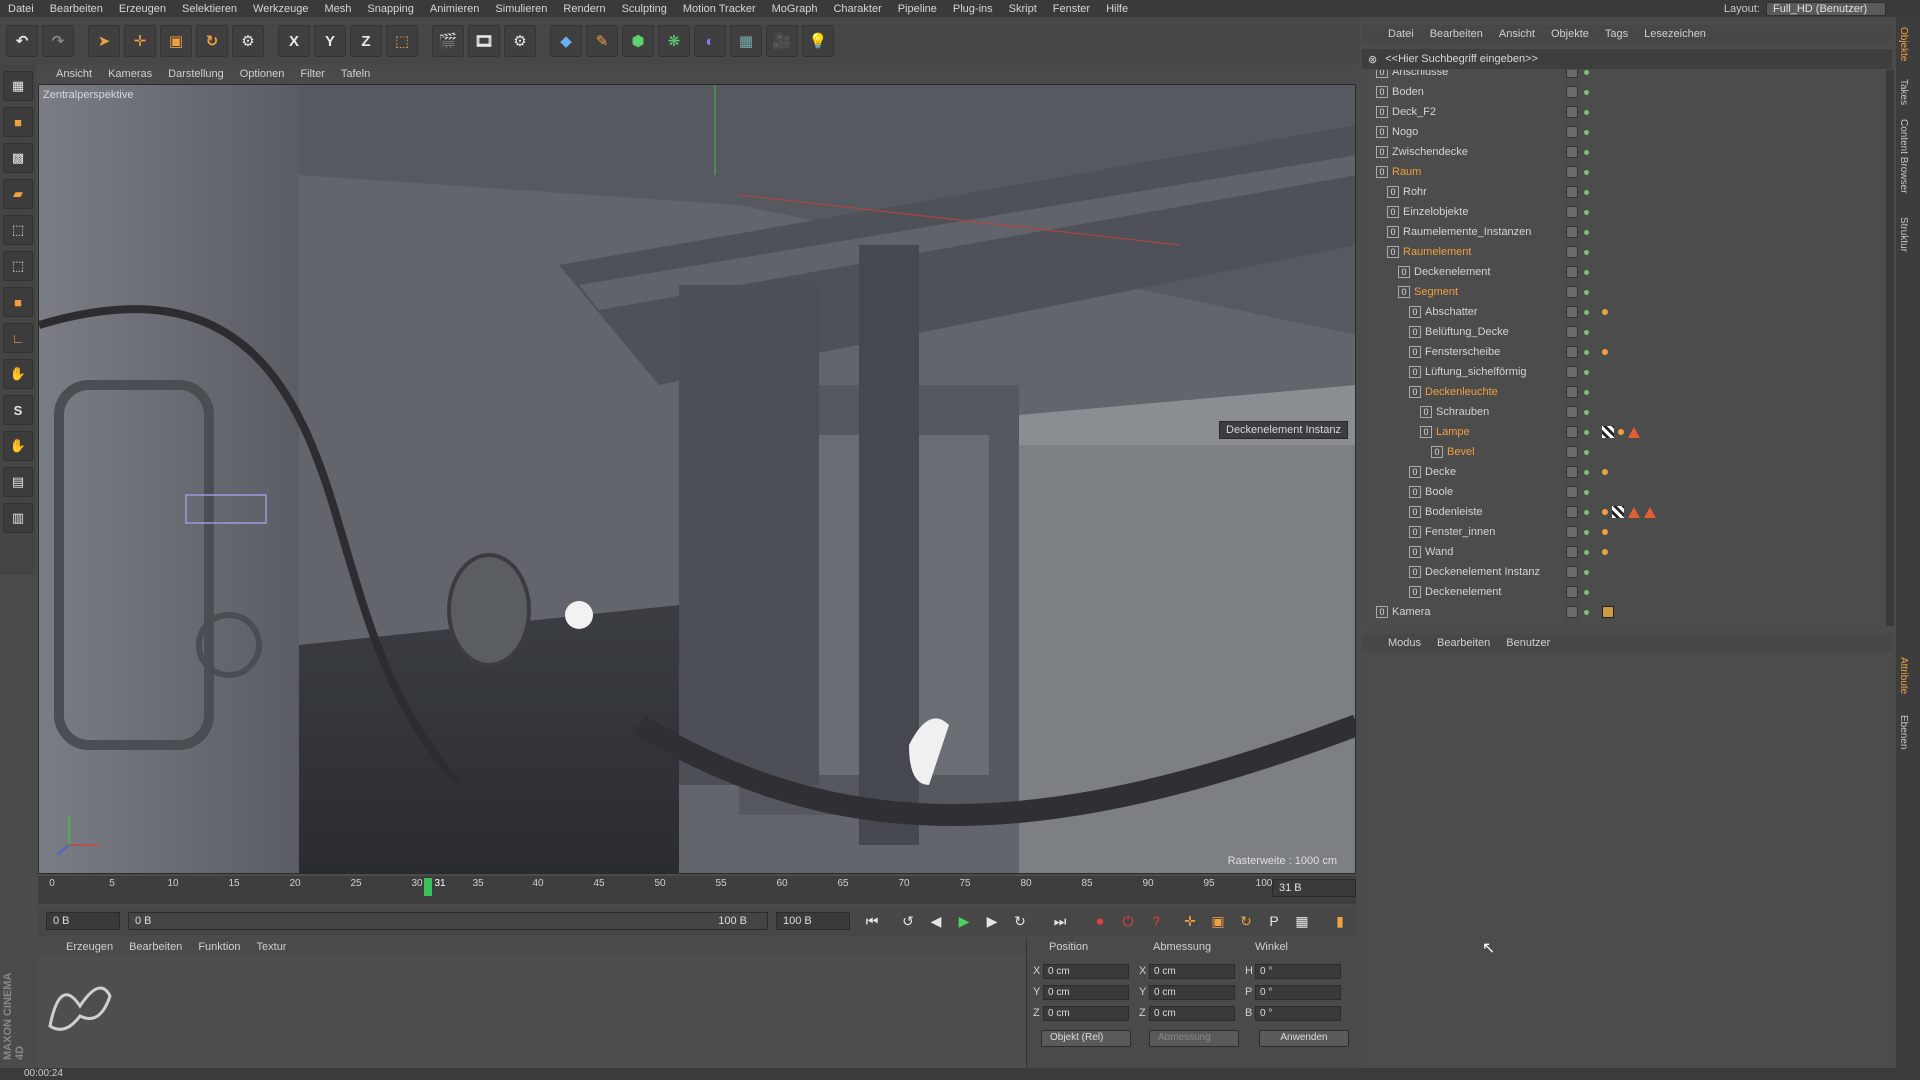 This screenshot has height=1080, width=1920. I want to click on record-icon: ⏺, so click(1100, 921).